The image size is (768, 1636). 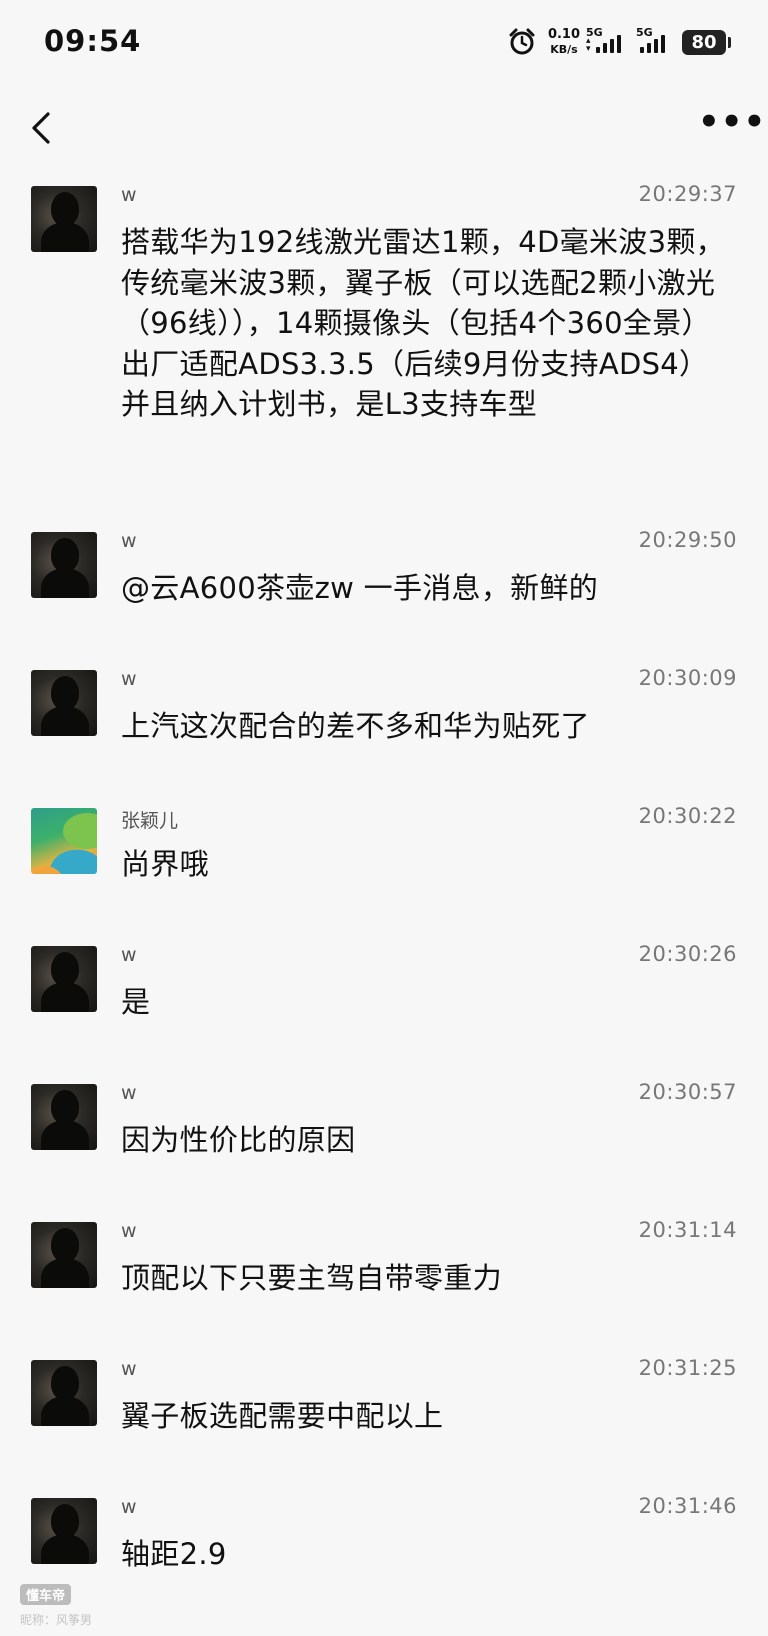 What do you see at coordinates (687, 816) in the screenshot?
I see `message-time: 20:30:22` at bounding box center [687, 816].